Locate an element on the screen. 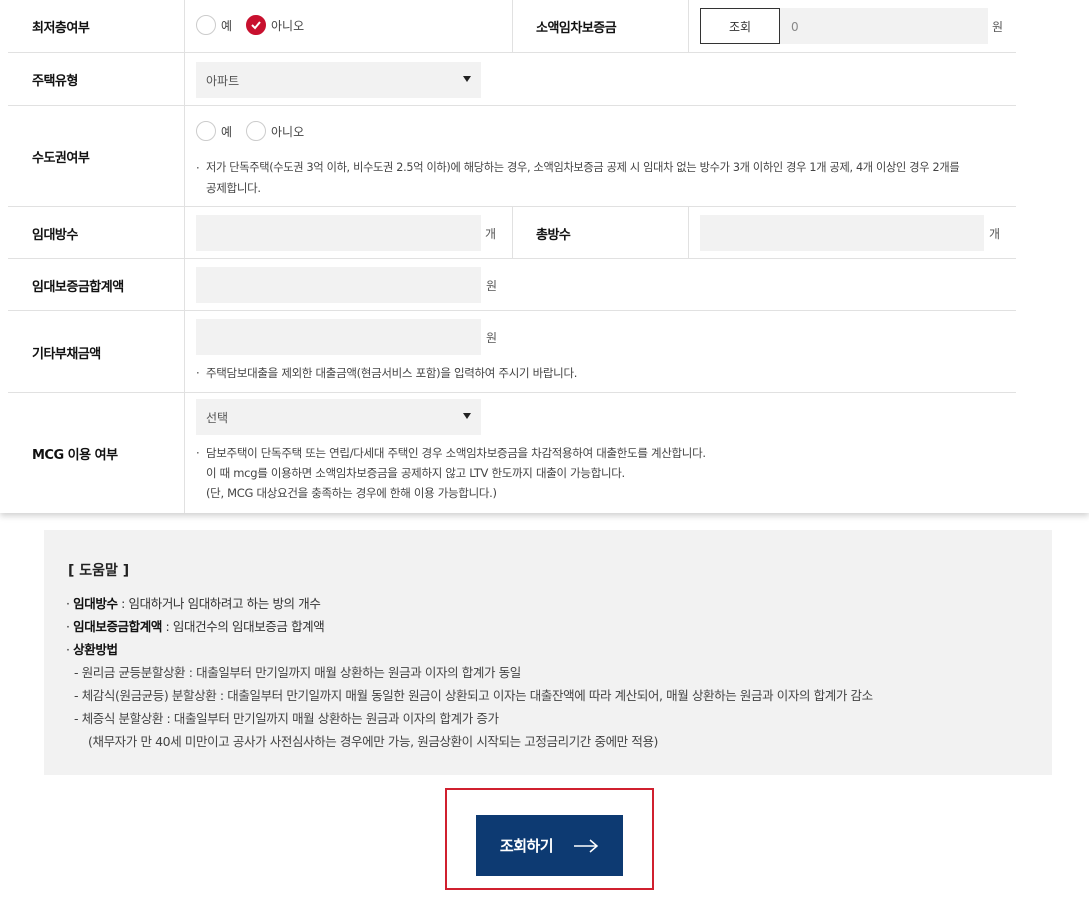 This screenshot has width=1089, height=899. mcg-label: MCG 이용 여부 is located at coordinates (75, 455).